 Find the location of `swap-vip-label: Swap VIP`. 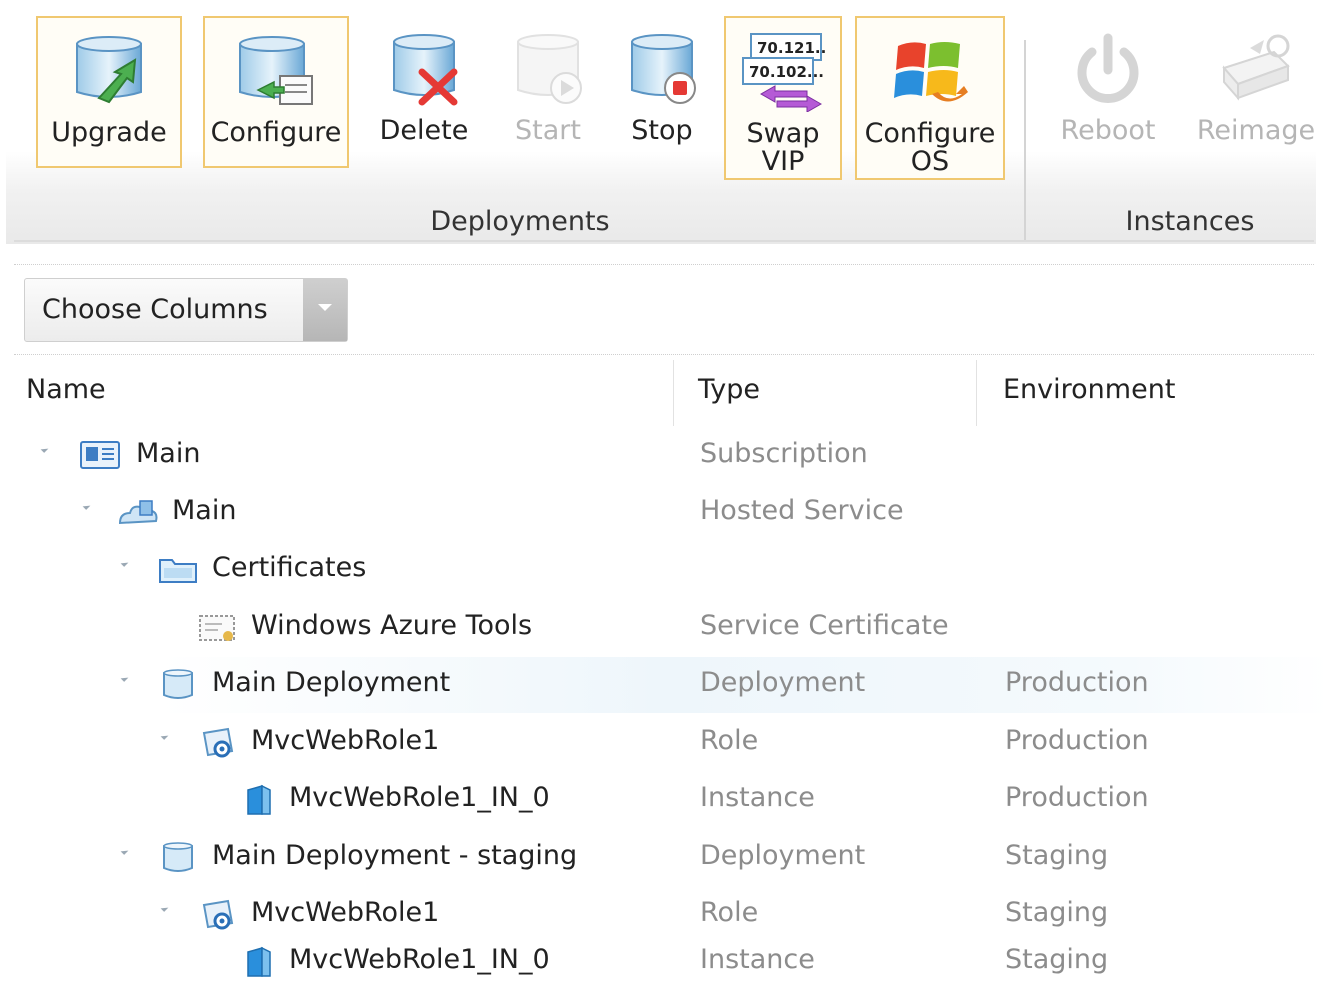

swap-vip-label: Swap VIP is located at coordinates (783, 147).